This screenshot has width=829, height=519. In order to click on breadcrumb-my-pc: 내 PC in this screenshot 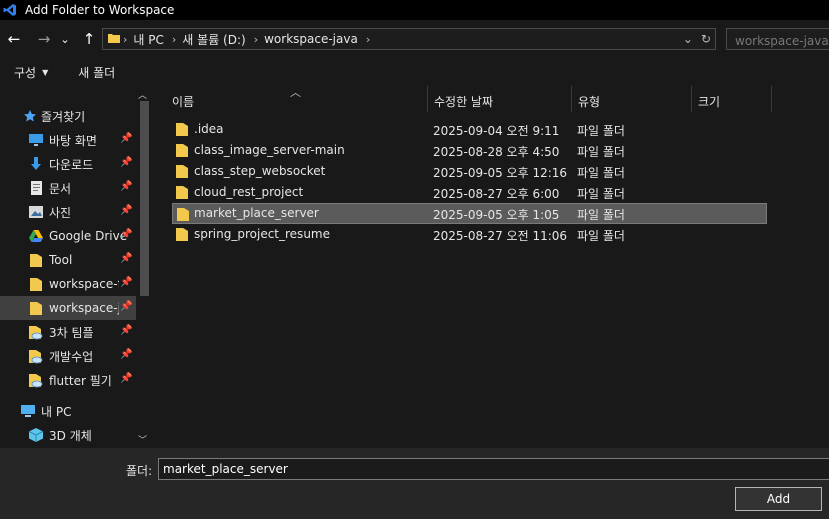, I will do `click(148, 39)`.